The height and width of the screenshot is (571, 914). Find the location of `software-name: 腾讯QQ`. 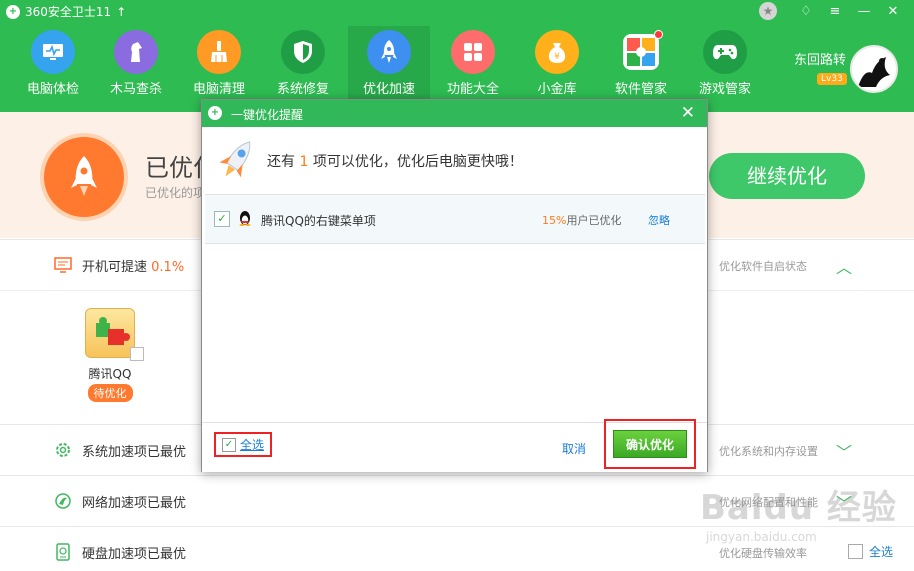

software-name: 腾讯QQ is located at coordinates (110, 374).